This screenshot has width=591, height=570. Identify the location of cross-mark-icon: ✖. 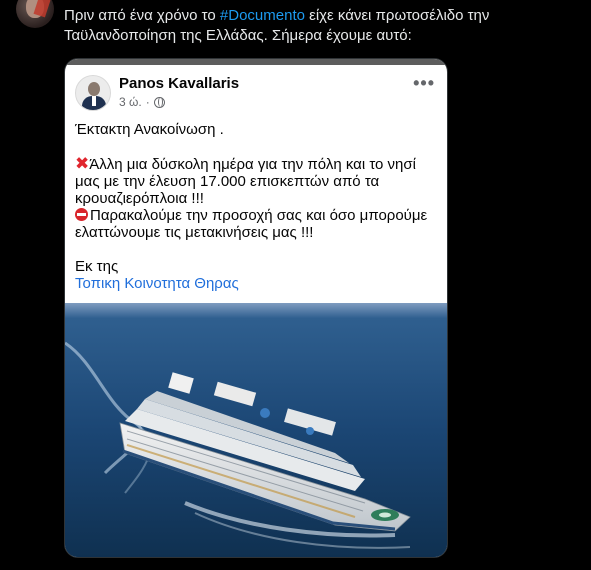
(82, 163).